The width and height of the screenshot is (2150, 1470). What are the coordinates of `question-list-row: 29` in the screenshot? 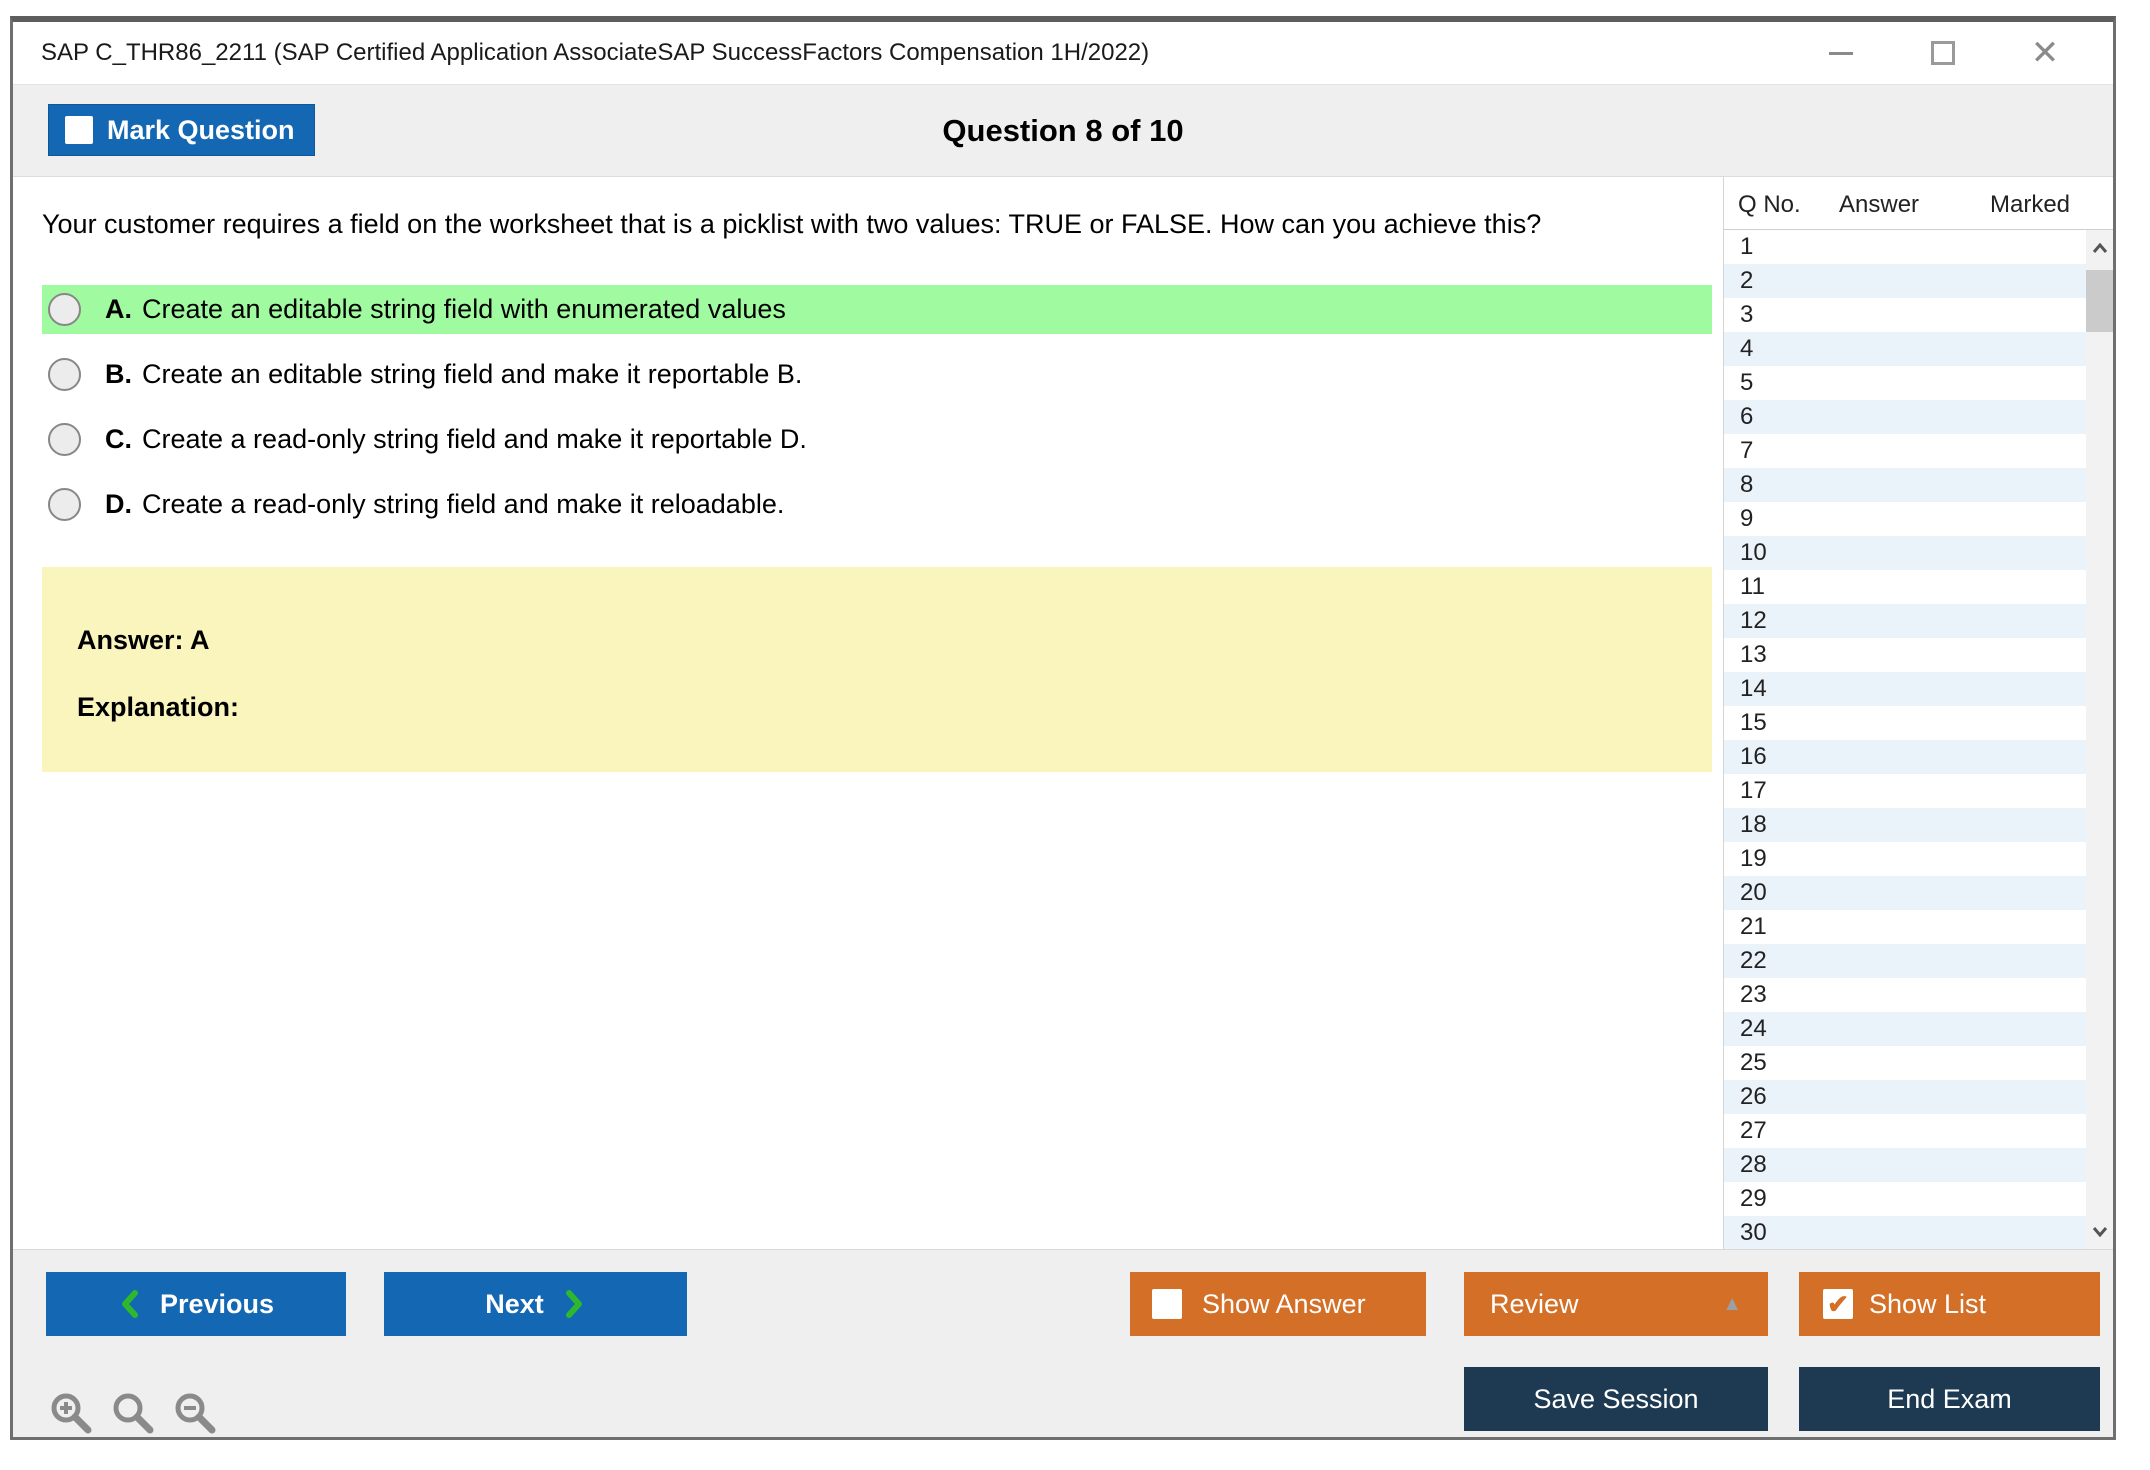 It's located at (1905, 1199).